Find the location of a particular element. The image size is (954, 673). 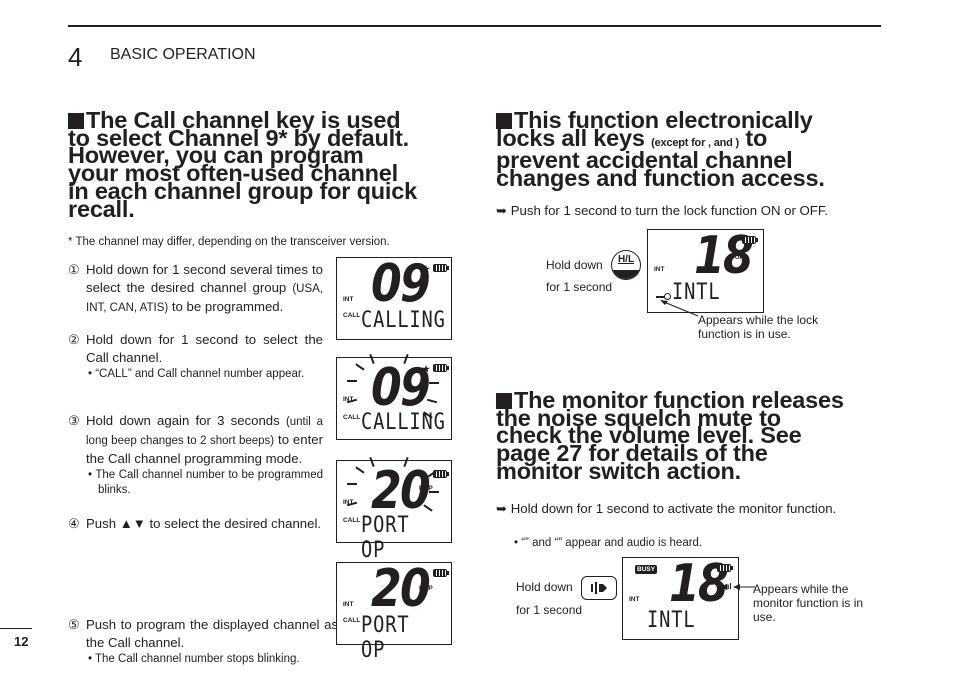

page-rule is located at coordinates (16, 628).